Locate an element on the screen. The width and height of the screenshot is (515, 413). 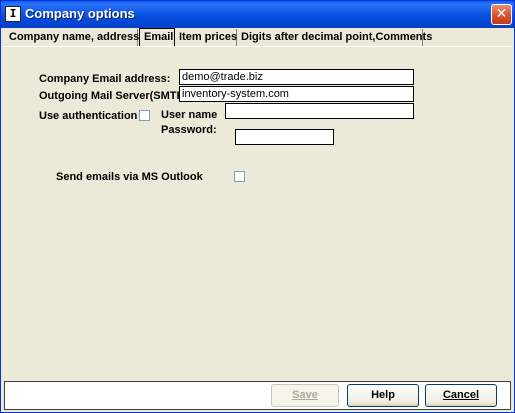
close-icon: ✕ is located at coordinates (501, 14).